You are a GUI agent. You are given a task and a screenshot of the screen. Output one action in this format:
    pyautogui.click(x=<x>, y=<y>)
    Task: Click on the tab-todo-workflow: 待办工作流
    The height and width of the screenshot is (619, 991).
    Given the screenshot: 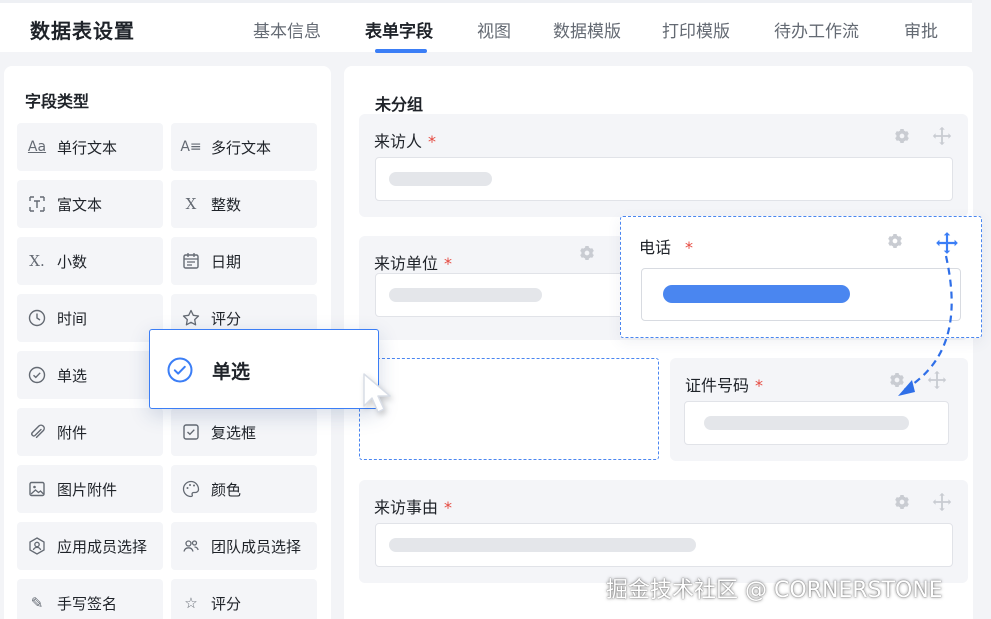 What is the action you would take?
    pyautogui.click(x=816, y=29)
    